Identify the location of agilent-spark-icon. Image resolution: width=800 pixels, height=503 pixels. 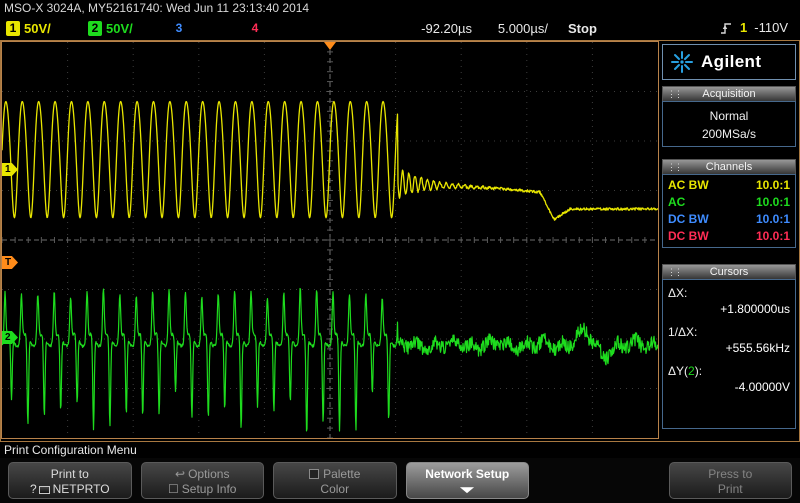
(682, 62).